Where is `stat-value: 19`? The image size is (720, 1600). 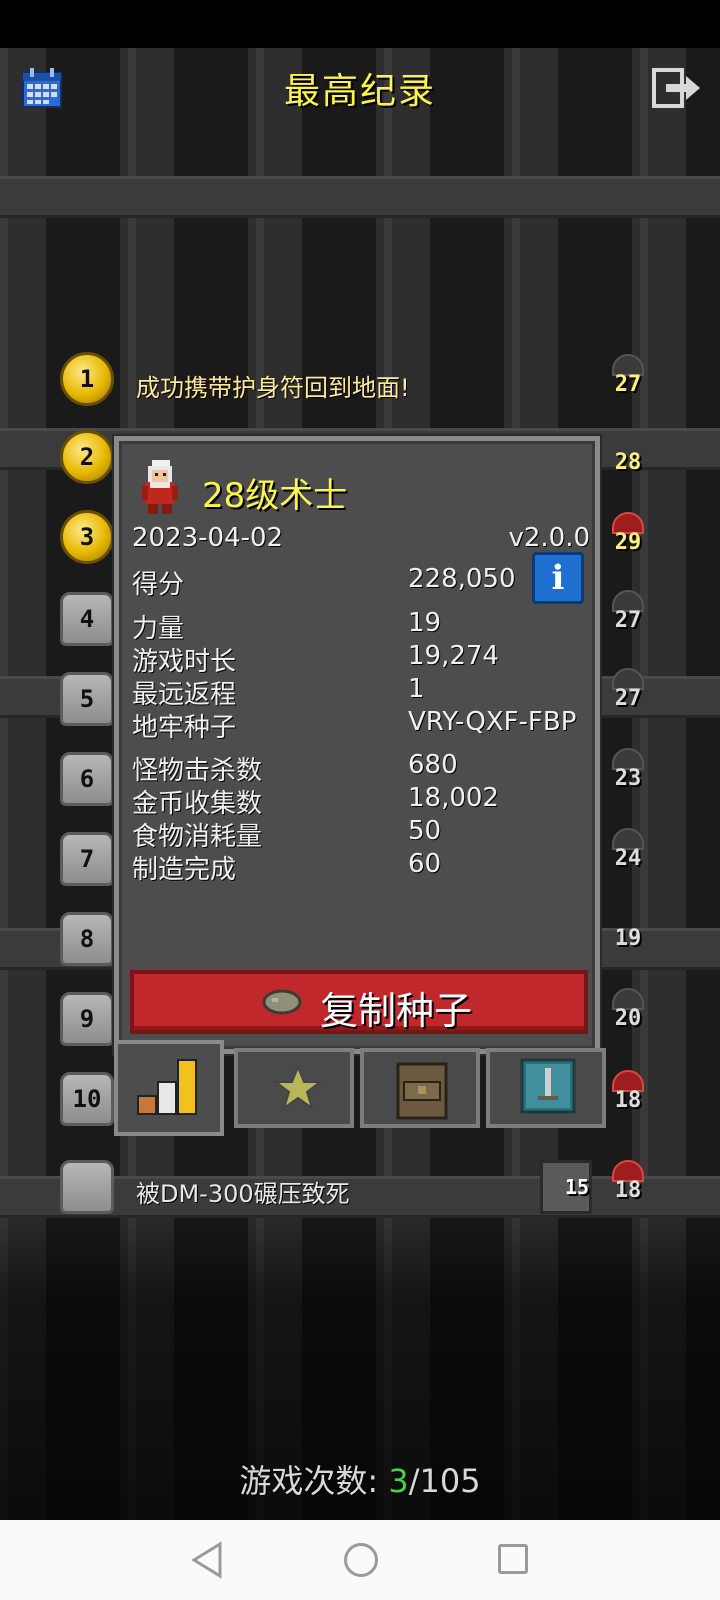
stat-value: 19 is located at coordinates (425, 623).